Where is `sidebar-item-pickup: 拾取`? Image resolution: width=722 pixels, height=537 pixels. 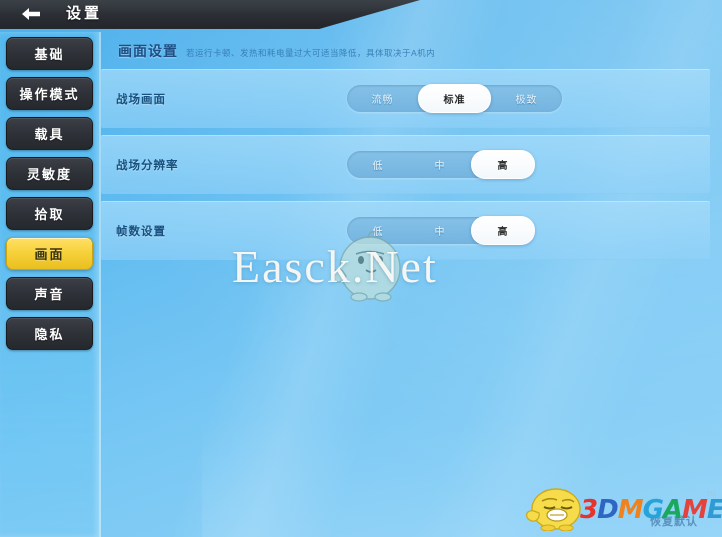 sidebar-item-pickup: 拾取 is located at coordinates (49, 213).